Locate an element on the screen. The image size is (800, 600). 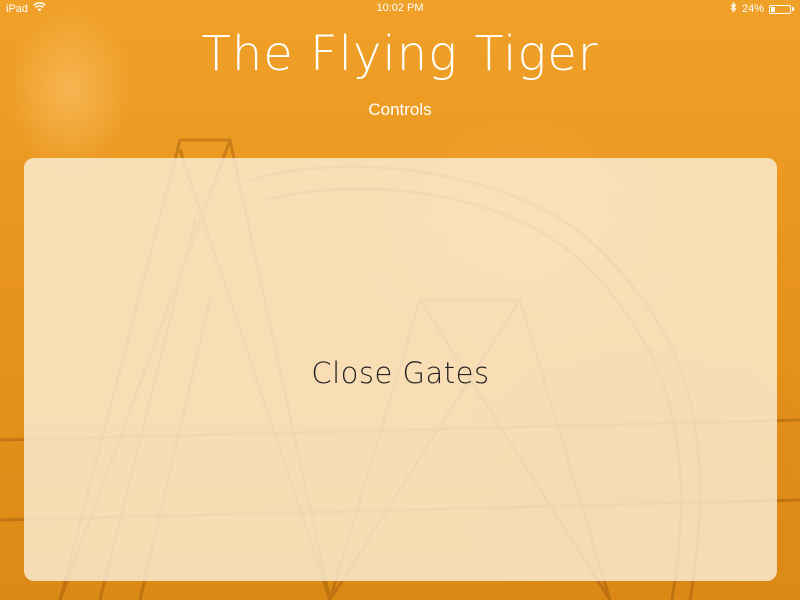
battery-cap is located at coordinates (793, 9).